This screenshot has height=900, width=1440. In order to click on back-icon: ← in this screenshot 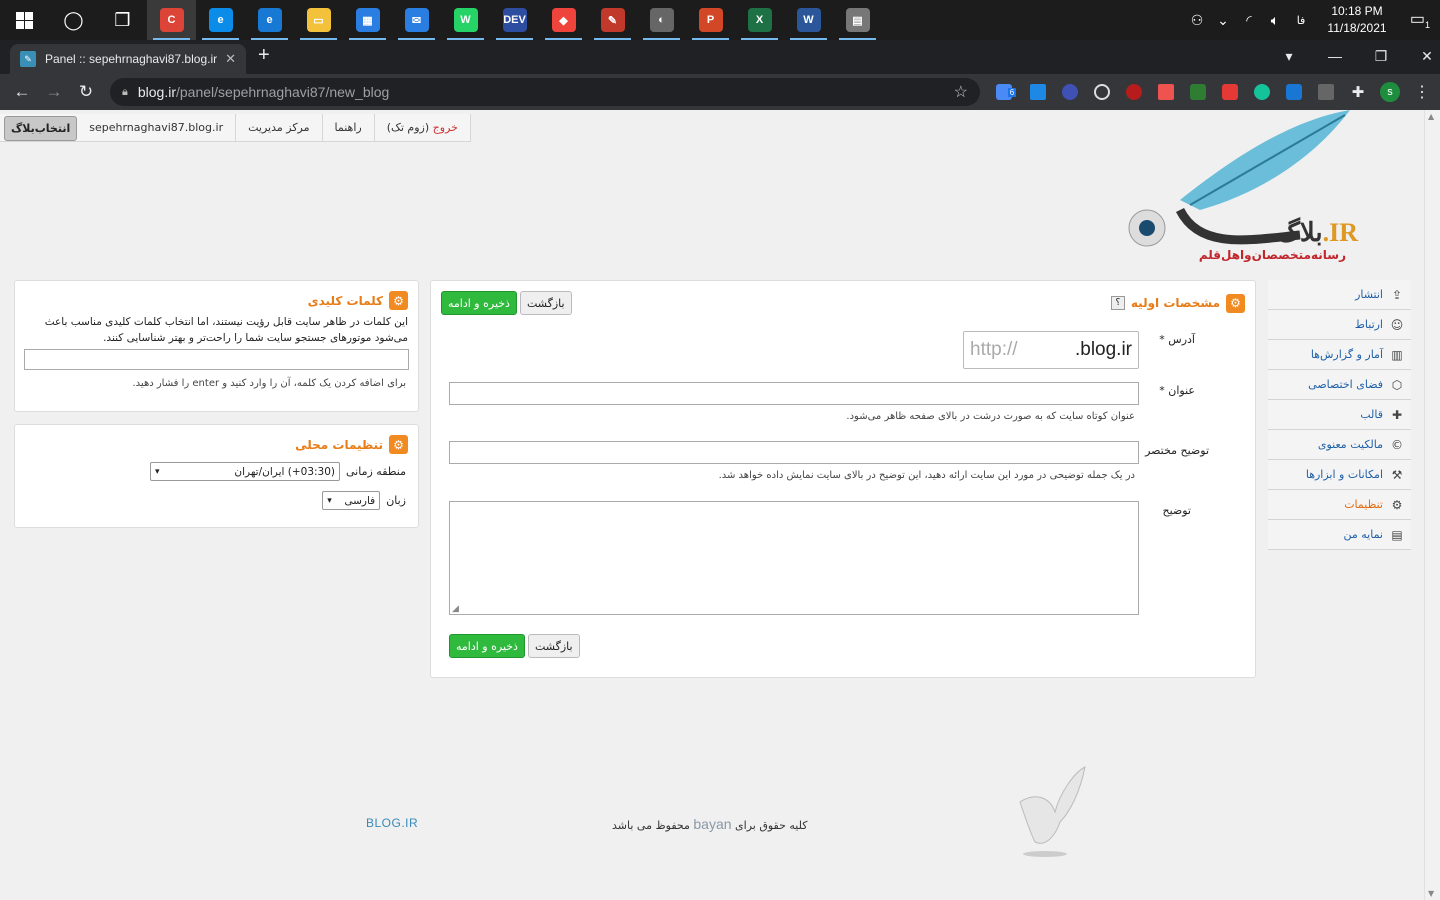, I will do `click(22, 92)`.